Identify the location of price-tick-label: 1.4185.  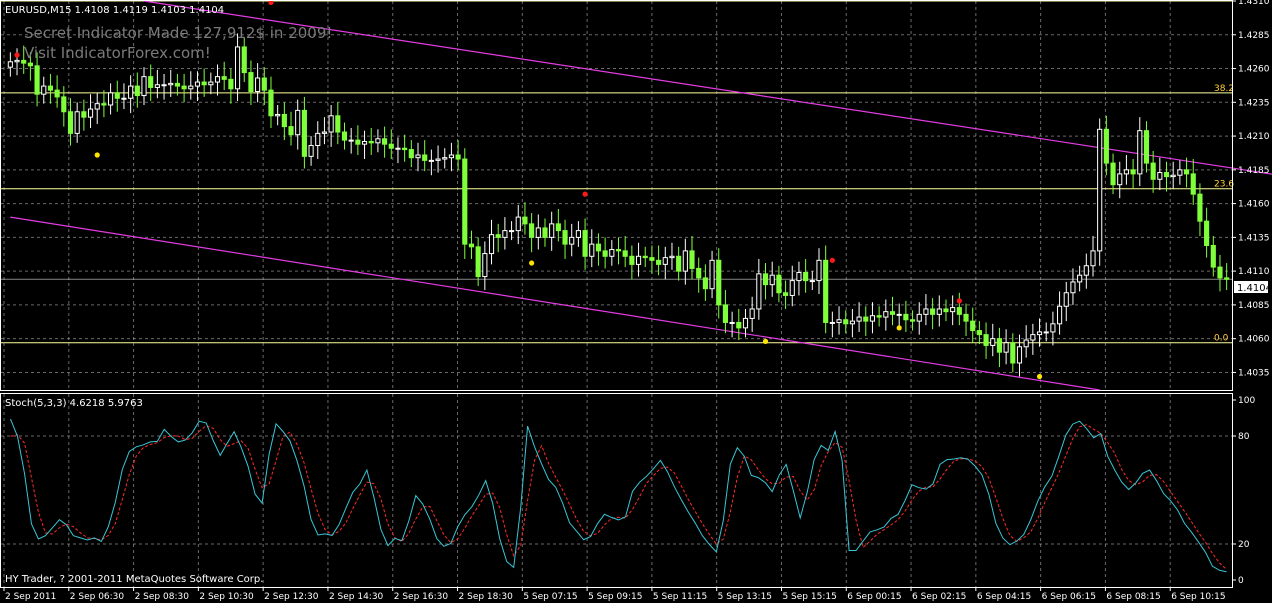
(1254, 171).